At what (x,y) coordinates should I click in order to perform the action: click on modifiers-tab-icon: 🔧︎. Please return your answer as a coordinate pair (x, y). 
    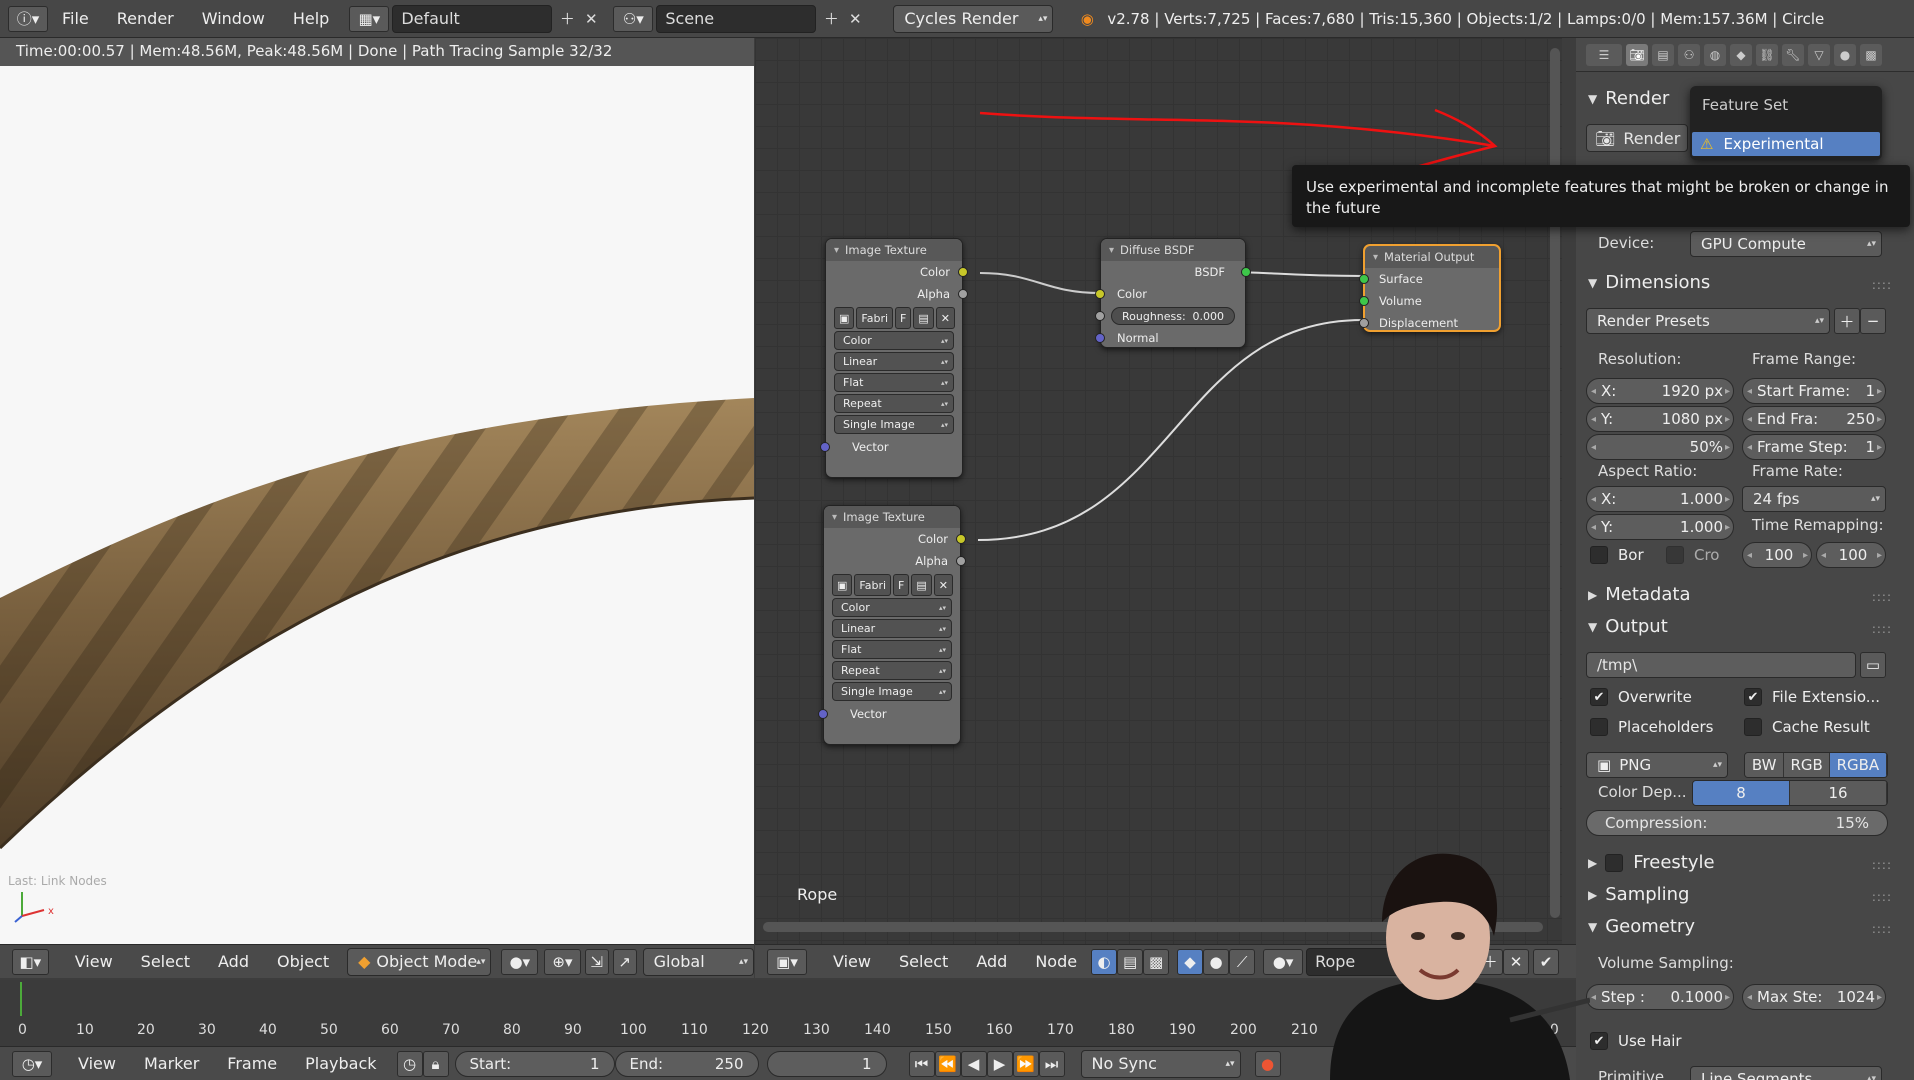
    Looking at the image, I should click on (1793, 54).